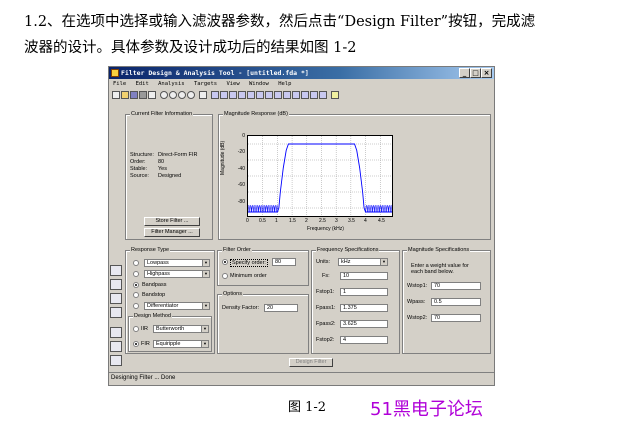  I want to click on differentiator-radio, so click(136, 306).